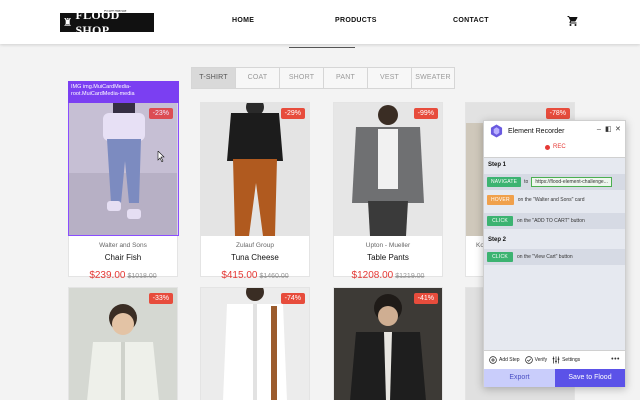 This screenshot has height=400, width=640. I want to click on product-vendor: Walter and Sons, so click(123, 245).